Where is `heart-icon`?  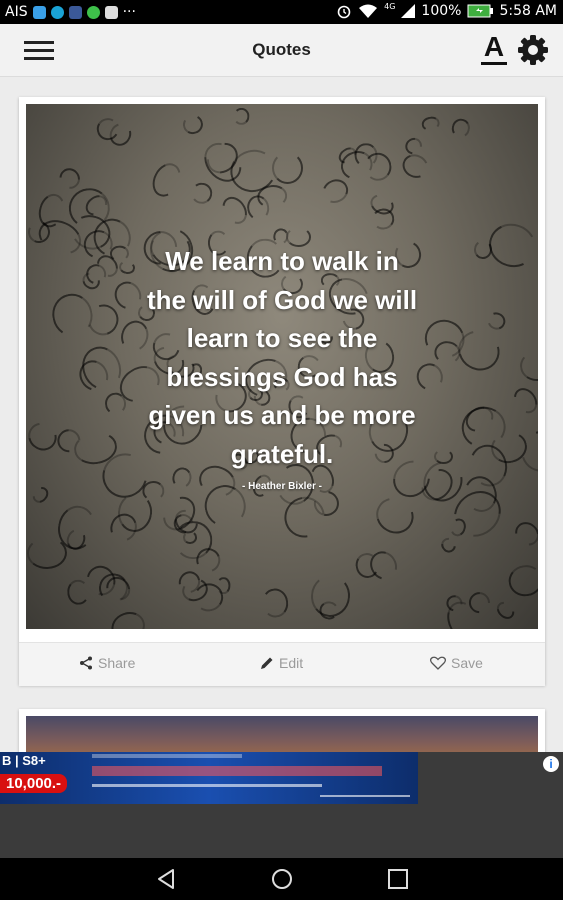 heart-icon is located at coordinates (438, 663).